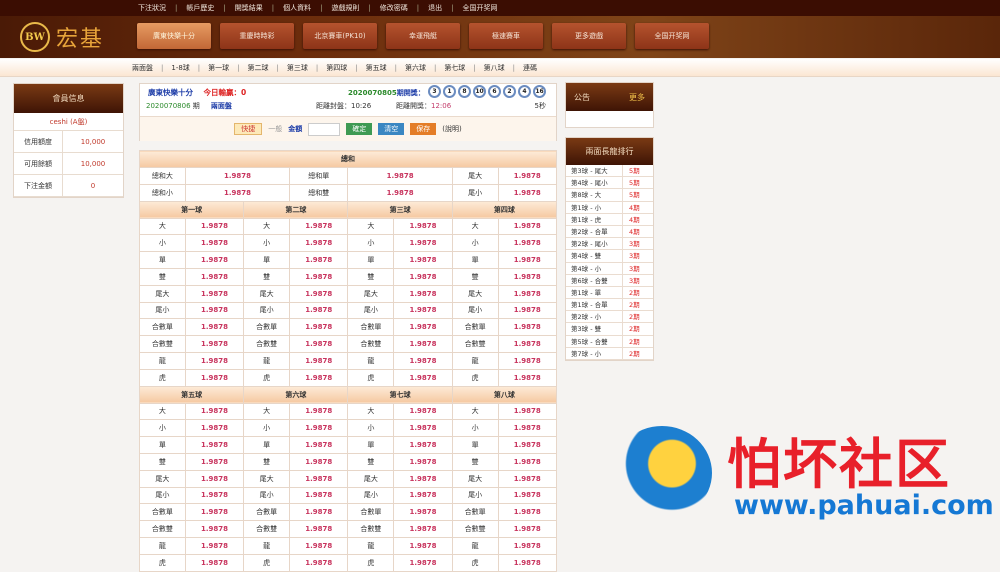 This screenshot has height=572, width=1000. What do you see at coordinates (423, 36) in the screenshot?
I see `nav-tab: 幸運飛艇` at bounding box center [423, 36].